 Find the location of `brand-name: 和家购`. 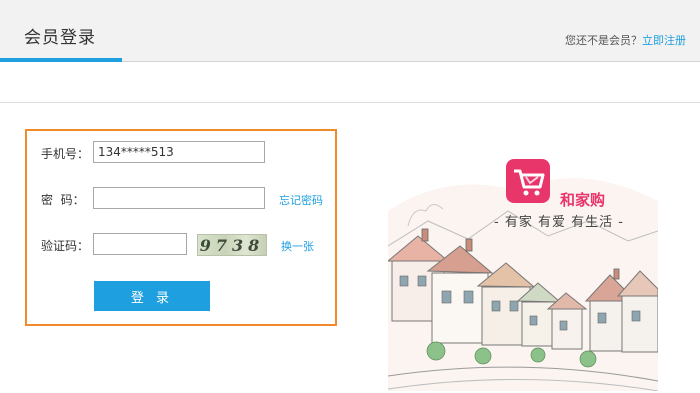

brand-name: 和家购 is located at coordinates (583, 200).